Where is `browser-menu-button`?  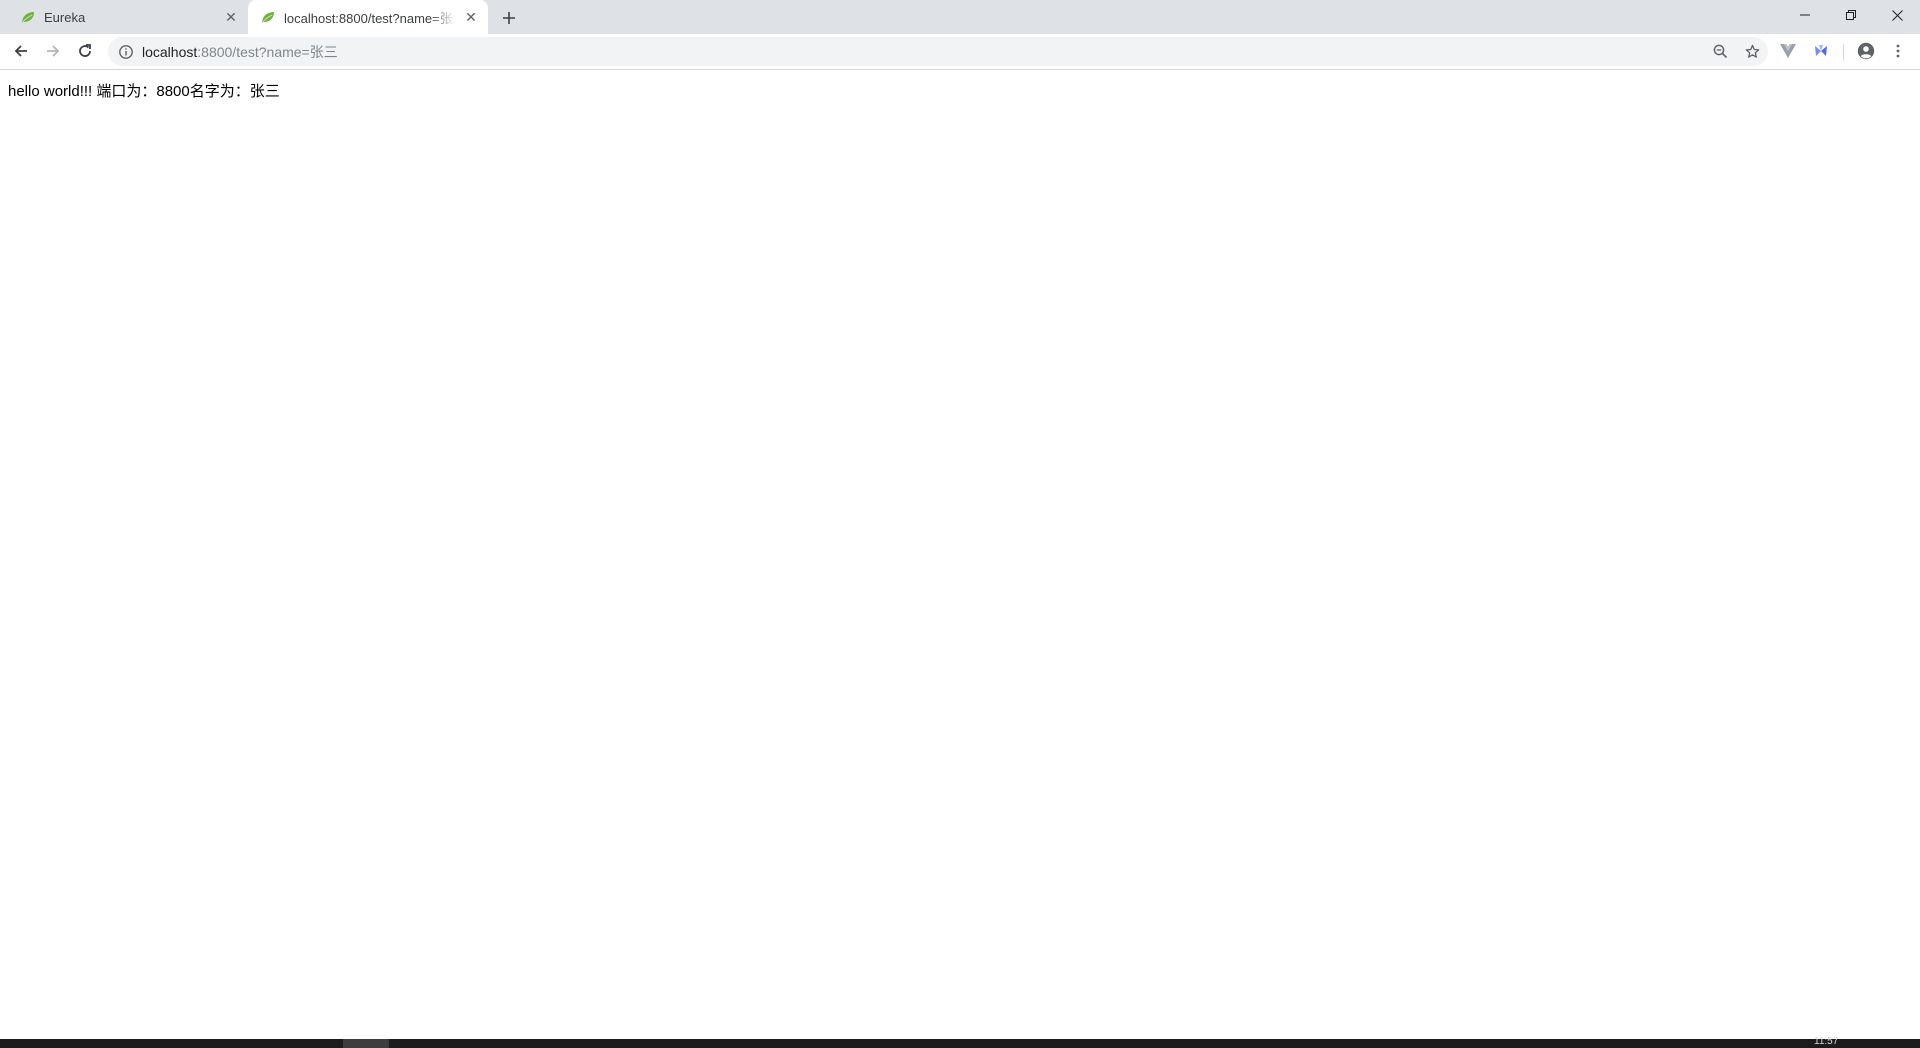
browser-menu-button is located at coordinates (1898, 51).